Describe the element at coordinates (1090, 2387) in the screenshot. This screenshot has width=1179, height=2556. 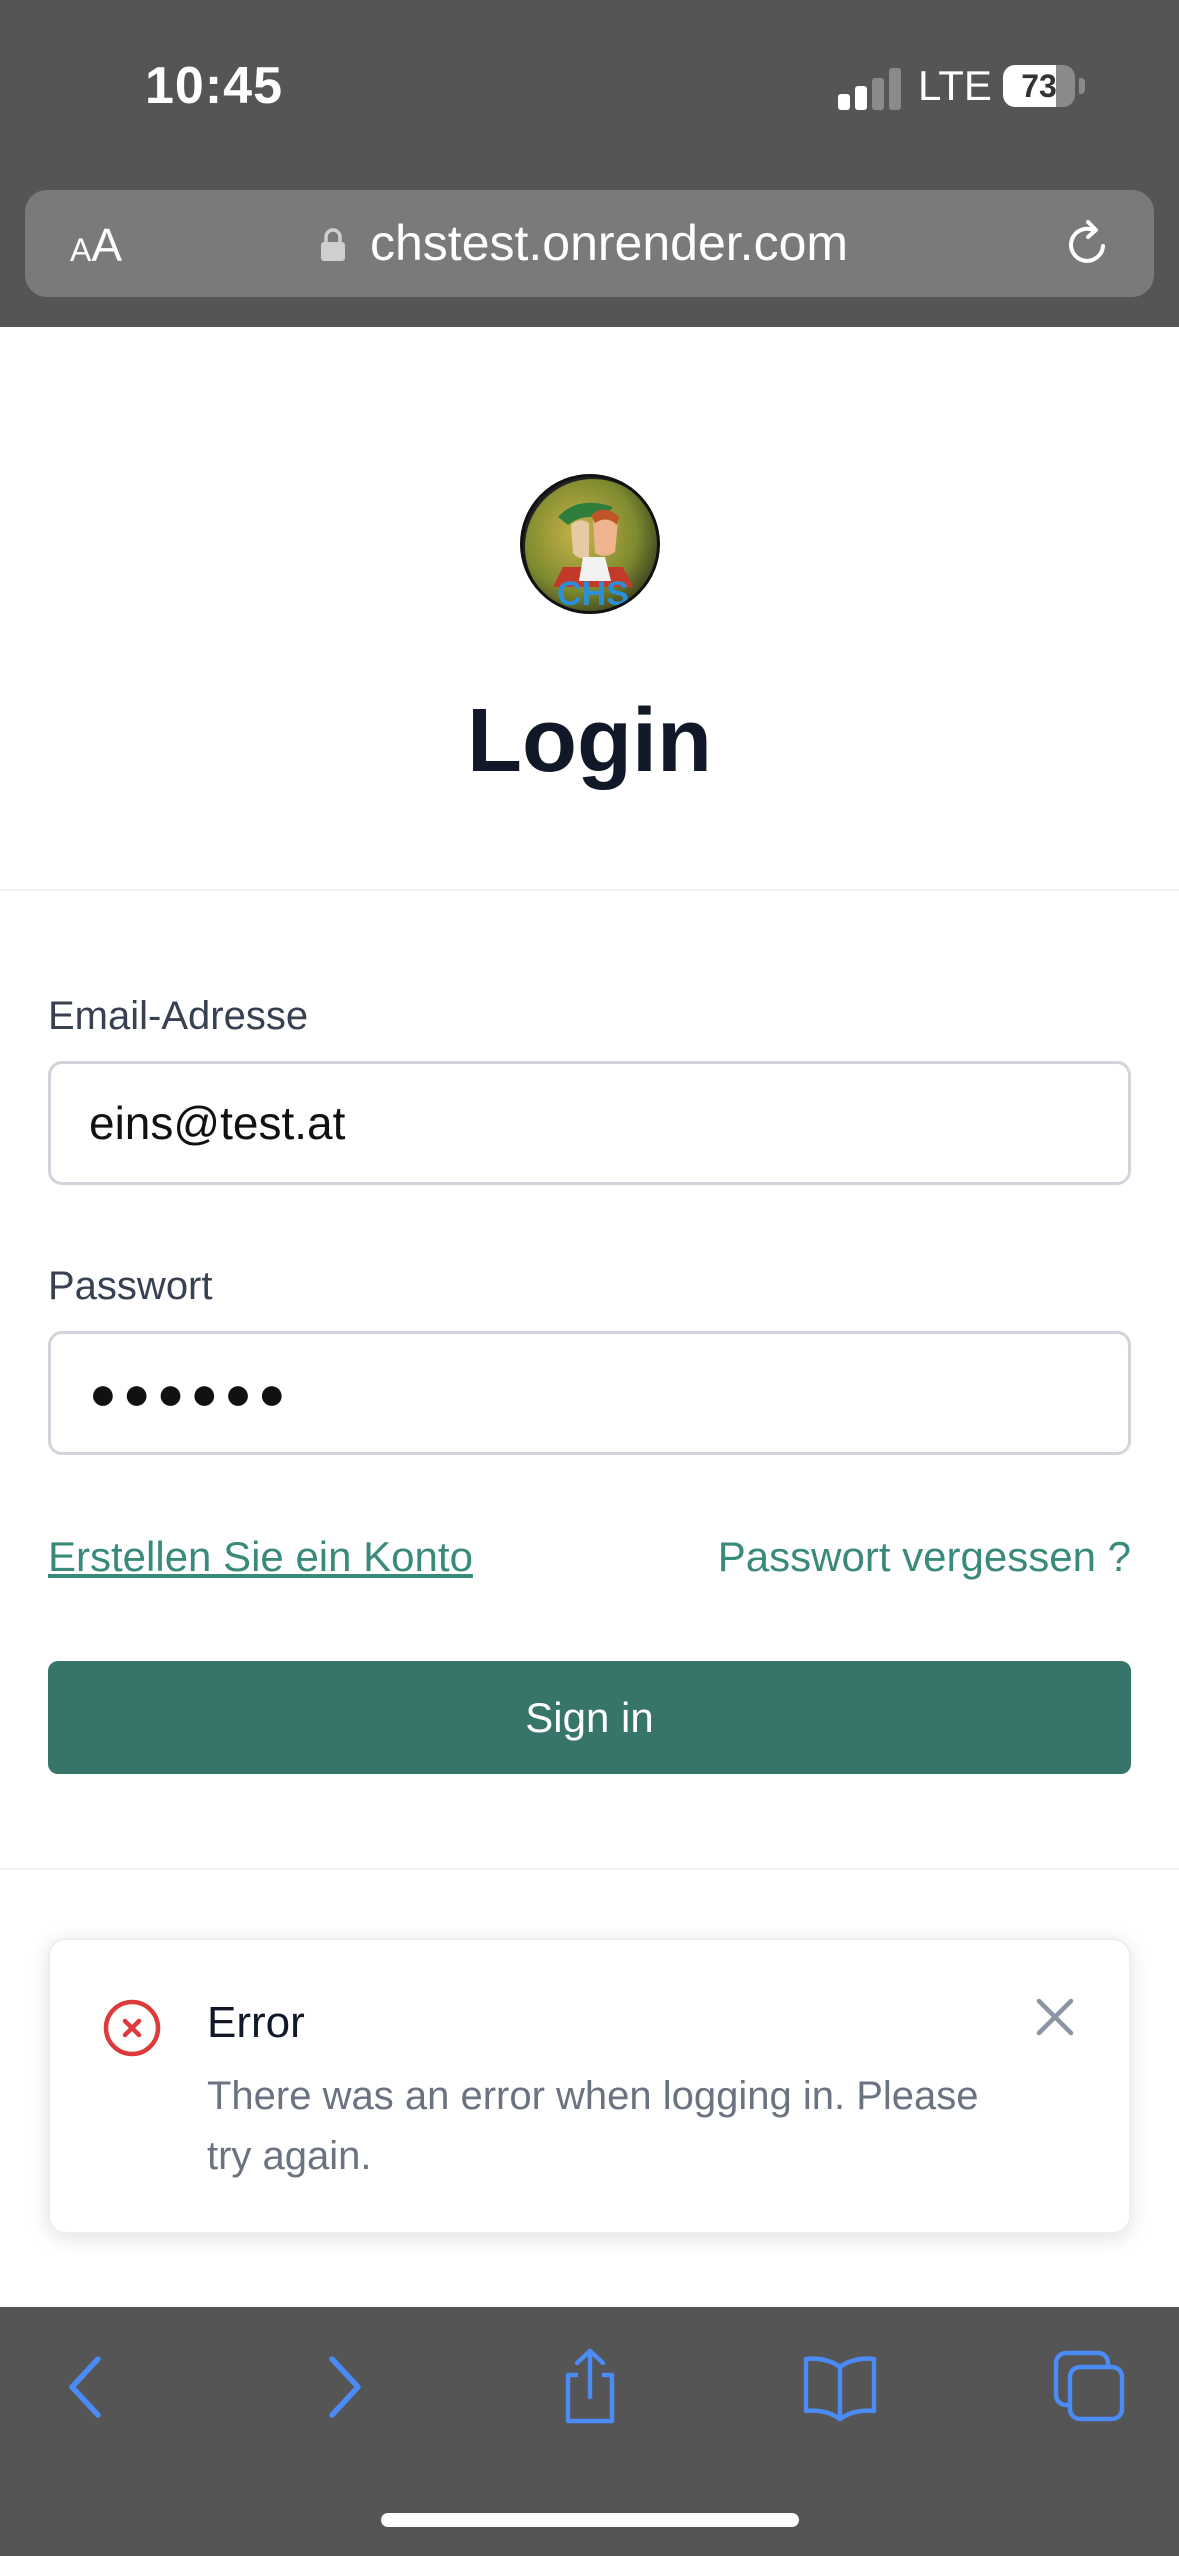
I see `tabs-icon` at that location.